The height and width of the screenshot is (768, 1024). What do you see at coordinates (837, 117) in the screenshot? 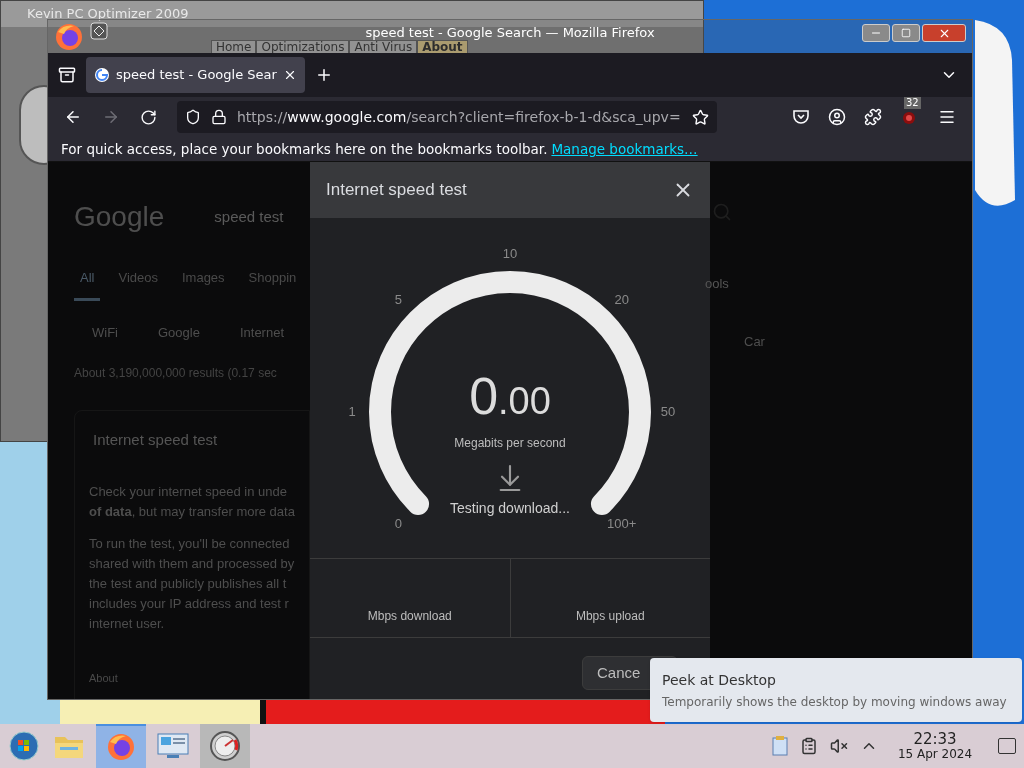
I see `account-icon` at bounding box center [837, 117].